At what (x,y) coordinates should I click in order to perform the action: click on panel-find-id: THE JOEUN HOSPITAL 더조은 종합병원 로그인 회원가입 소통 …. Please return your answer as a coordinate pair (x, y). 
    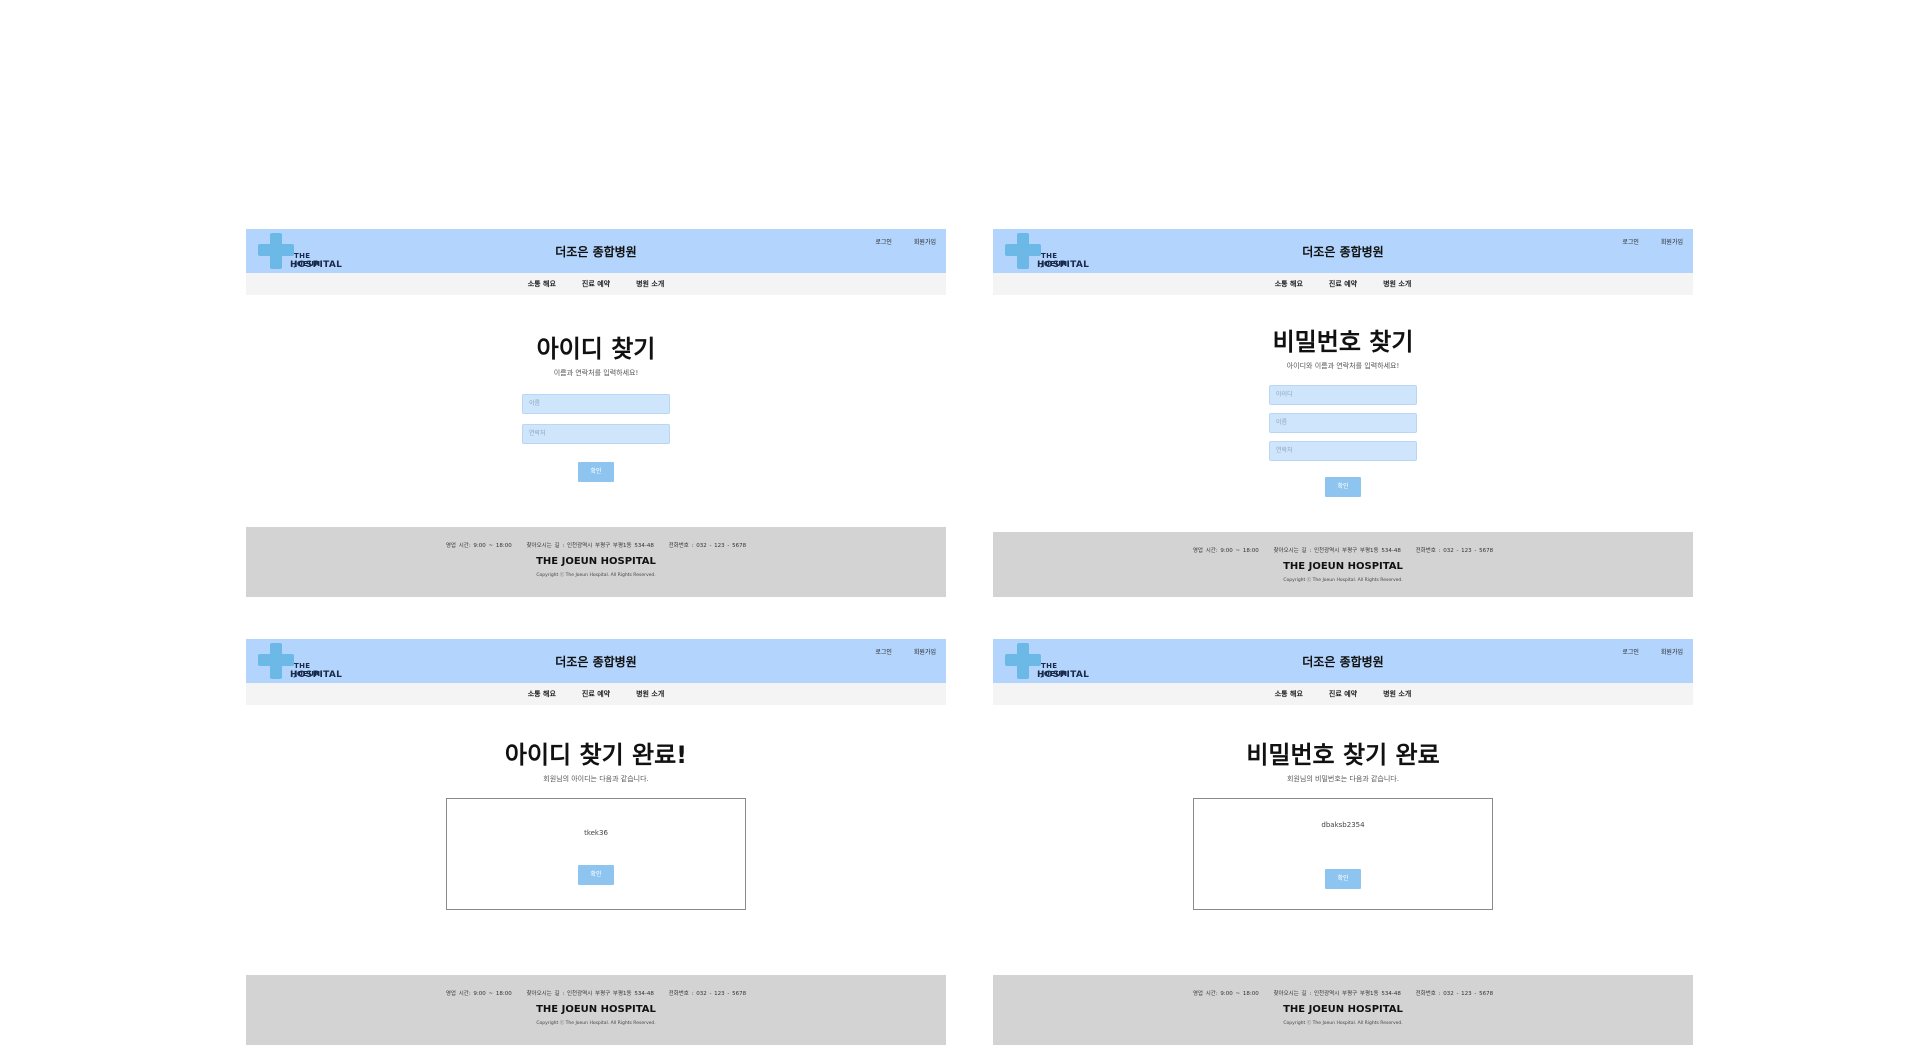
    Looking at the image, I should click on (596, 413).